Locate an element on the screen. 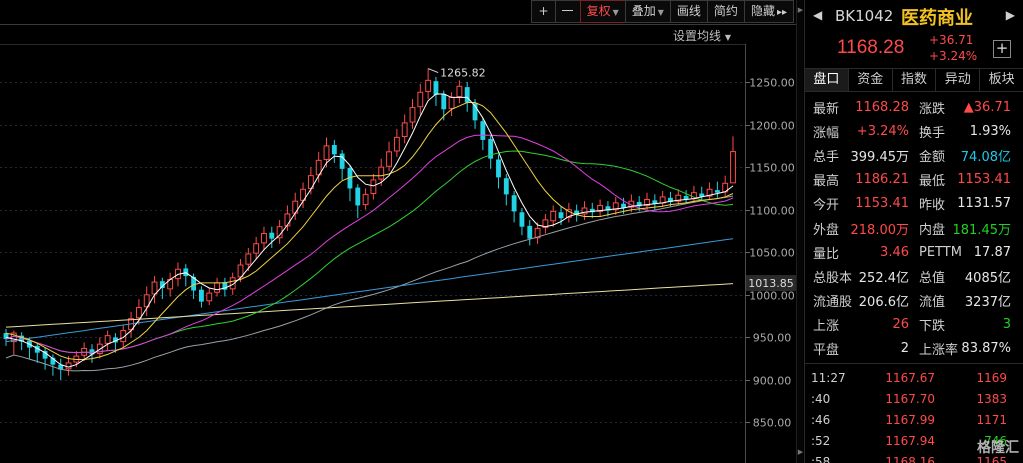 This screenshot has height=463, width=1023. quote-row: 今开 1153.41 昨收 1131.57 is located at coordinates (914, 204).